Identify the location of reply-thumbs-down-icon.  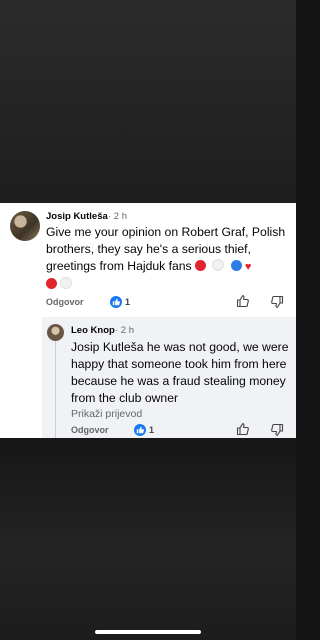
(277, 430).